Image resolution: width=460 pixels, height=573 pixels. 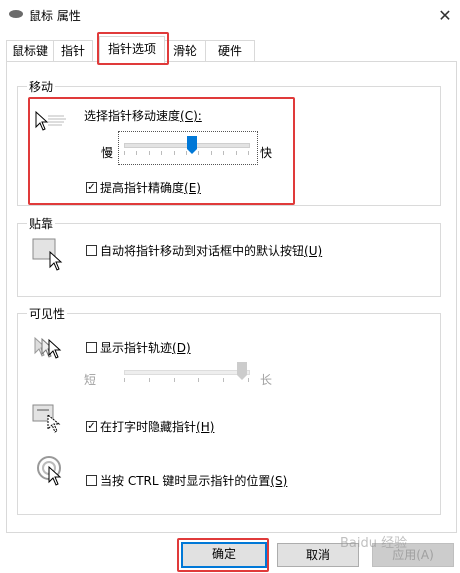 I want to click on slow-label: 慢, so click(x=107, y=153).